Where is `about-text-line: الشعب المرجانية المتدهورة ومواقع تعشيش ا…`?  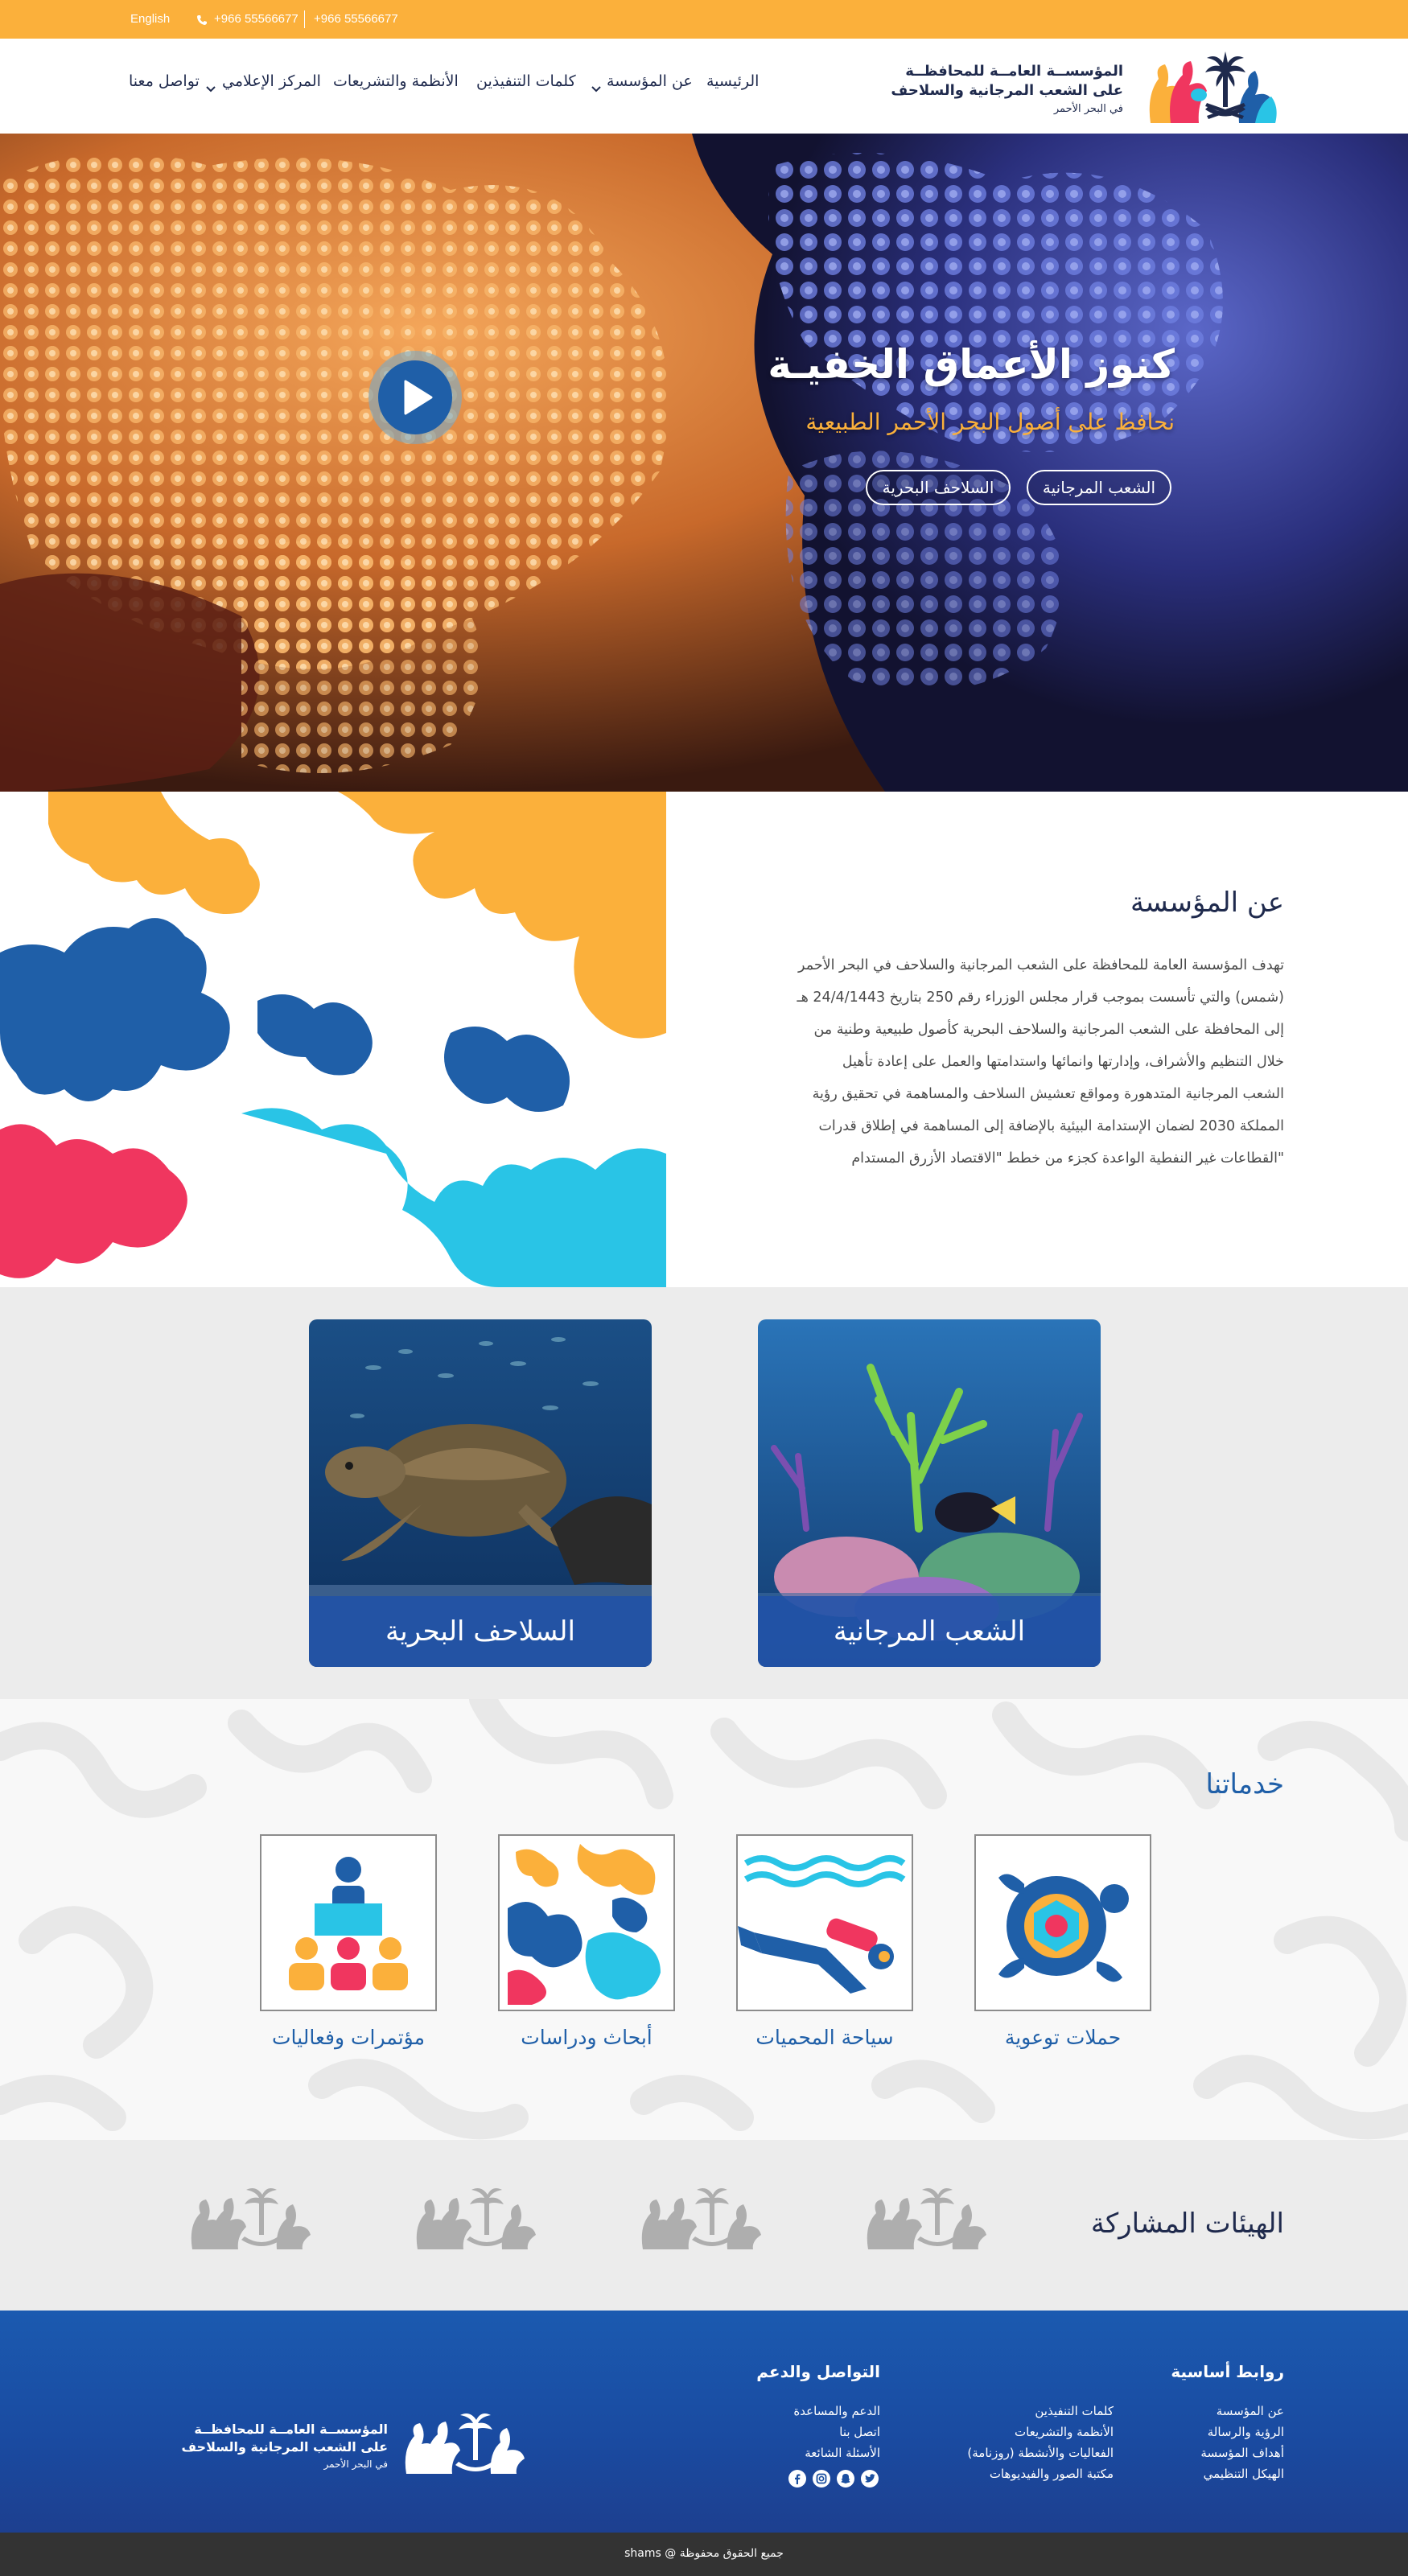 about-text-line: الشعب المرجانية المتدهورة ومواقع تعشيش ا… is located at coordinates (1048, 1094).